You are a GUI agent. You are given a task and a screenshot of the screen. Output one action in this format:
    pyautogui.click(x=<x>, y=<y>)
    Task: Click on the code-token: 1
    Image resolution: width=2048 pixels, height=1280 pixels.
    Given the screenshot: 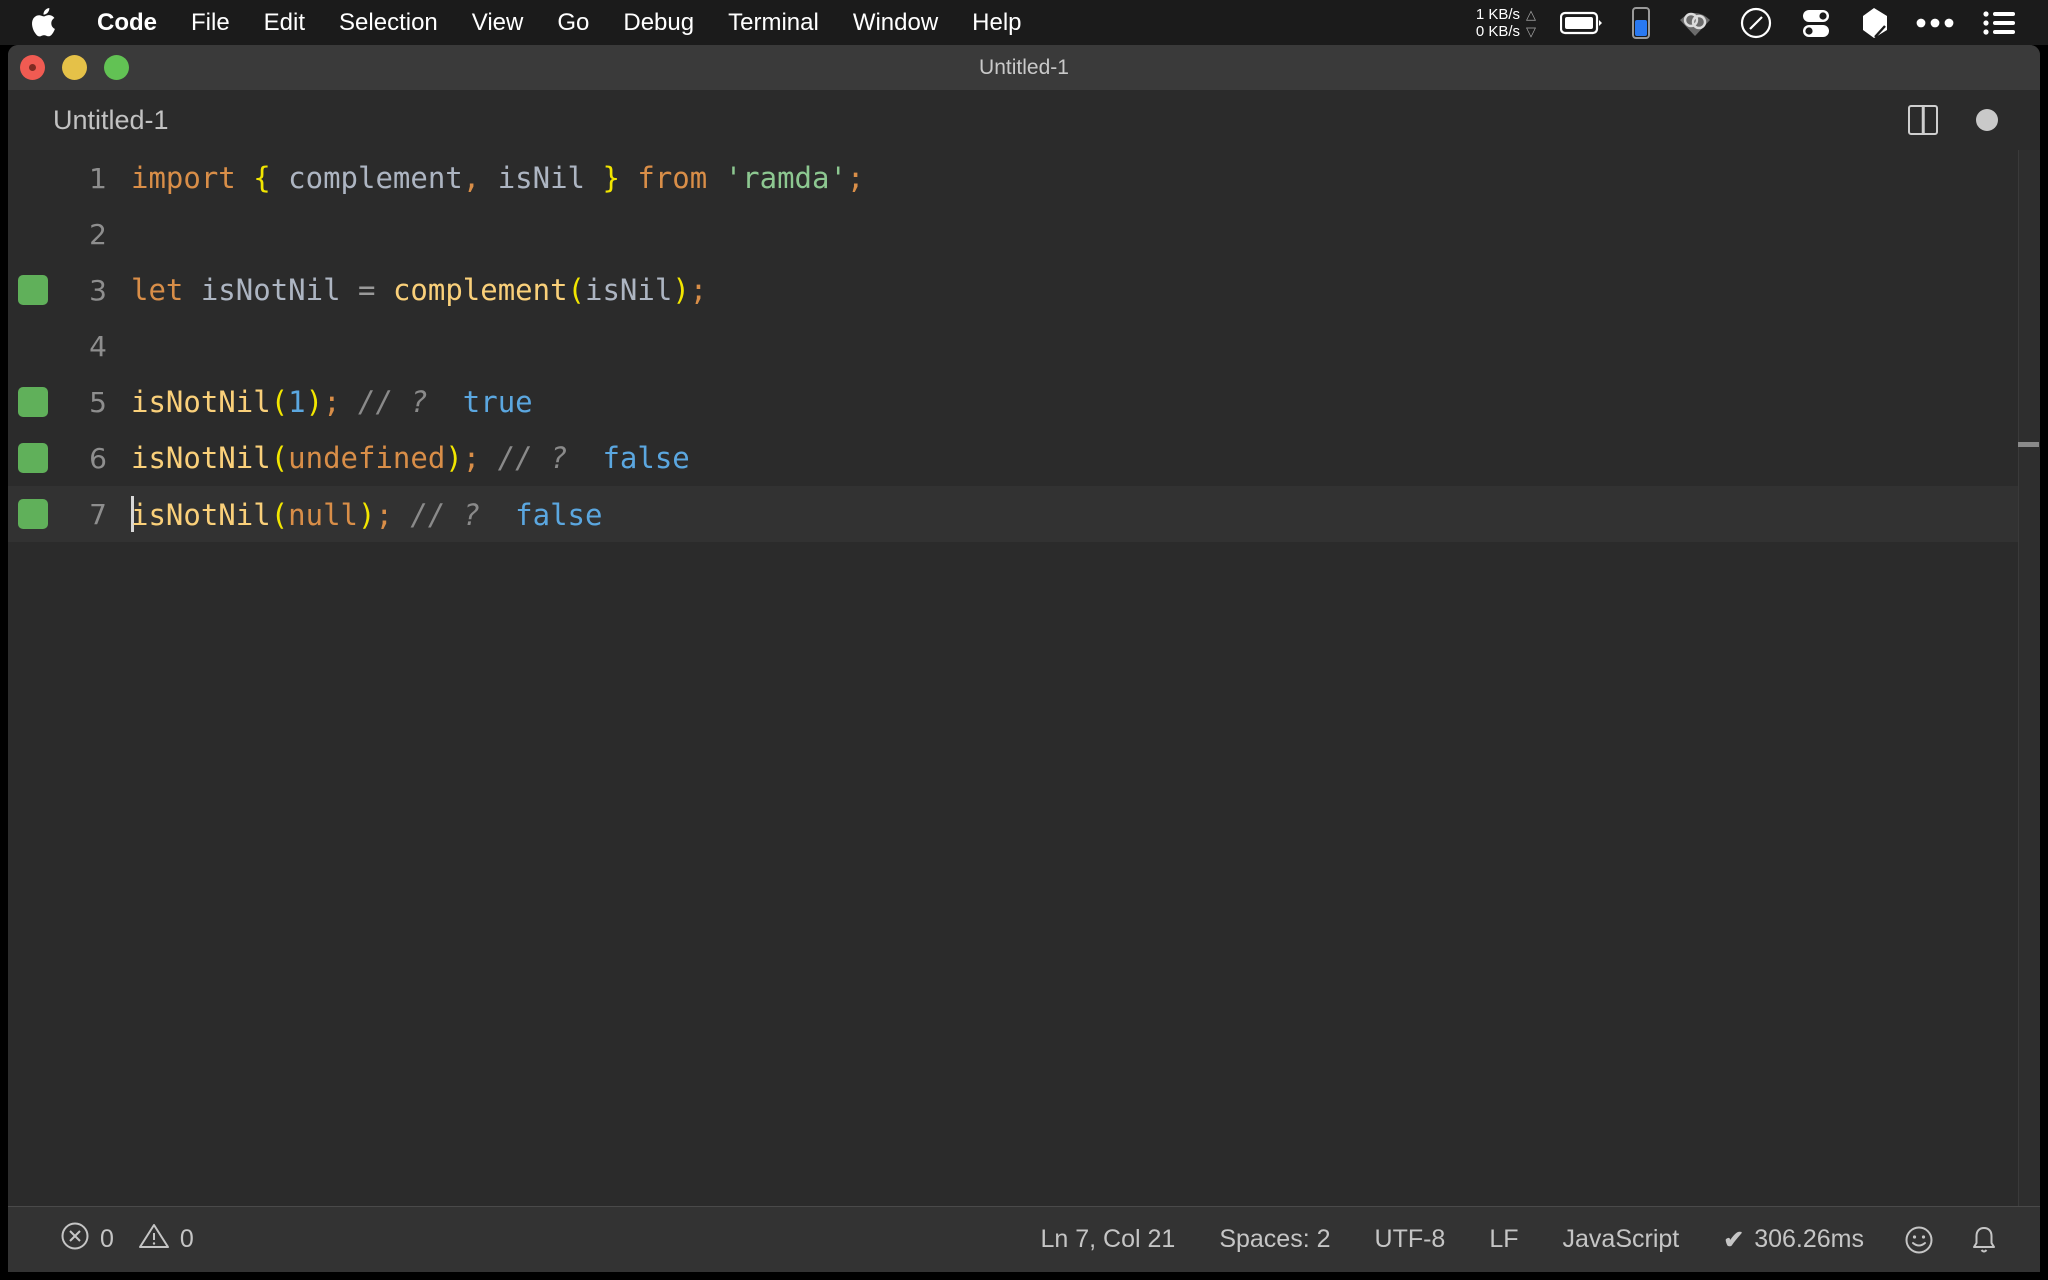 What is the action you would take?
    pyautogui.click(x=297, y=402)
    